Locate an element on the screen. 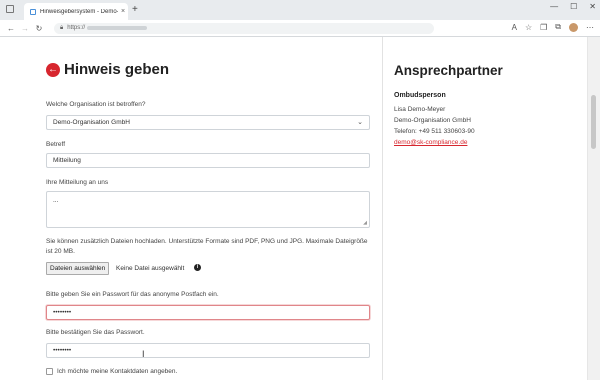 The width and height of the screenshot is (600, 380). contact-organisation: Demo-Organisation GmbH is located at coordinates (432, 120).